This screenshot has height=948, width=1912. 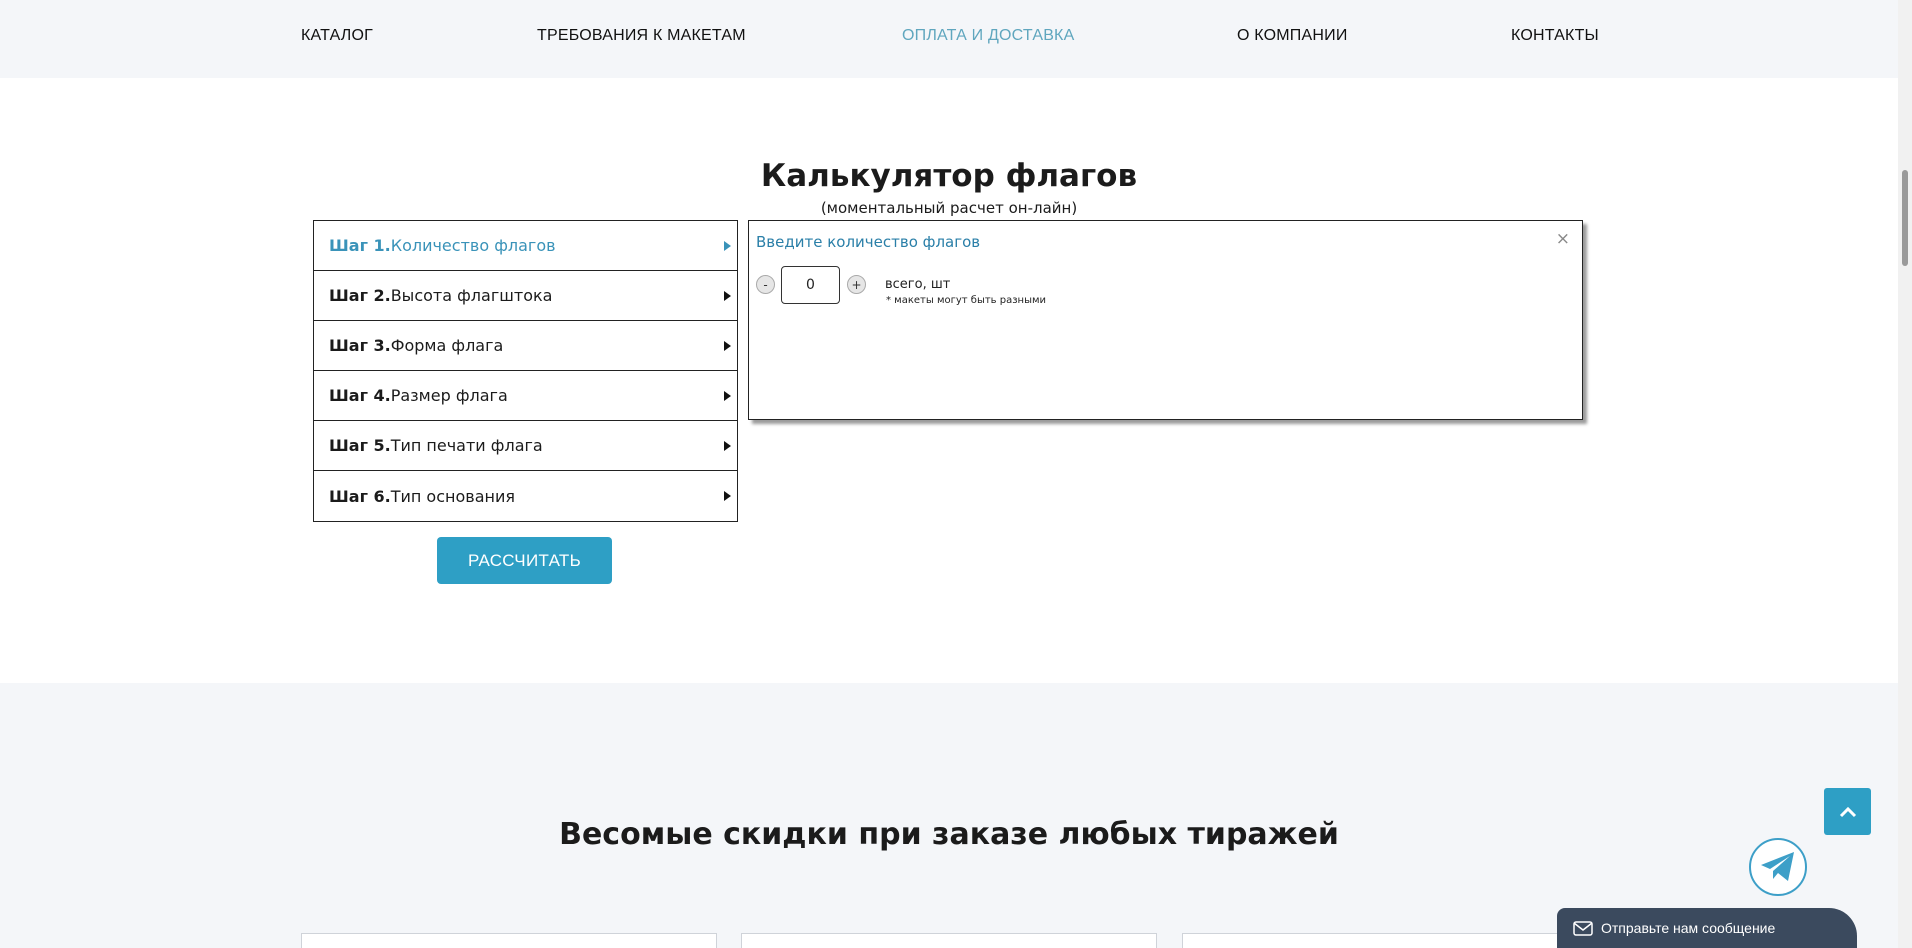 I want to click on nav-contacts: КОНТАКТЫ, so click(x=1555, y=36).